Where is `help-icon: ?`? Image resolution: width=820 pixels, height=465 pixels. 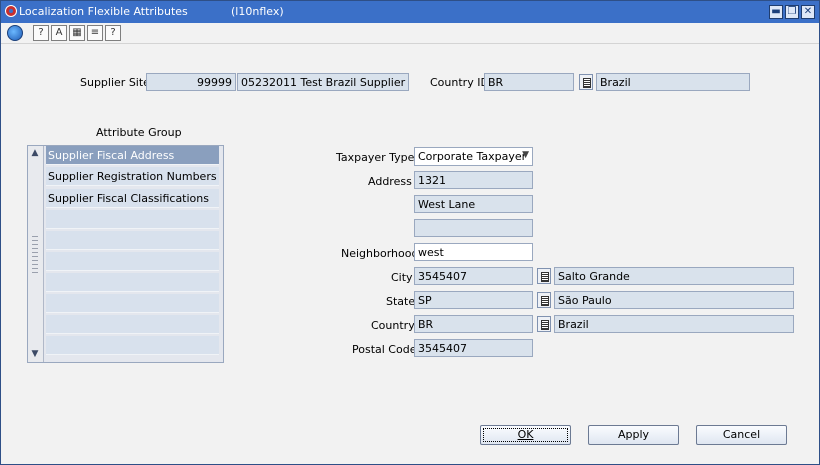 help-icon: ? is located at coordinates (41, 33).